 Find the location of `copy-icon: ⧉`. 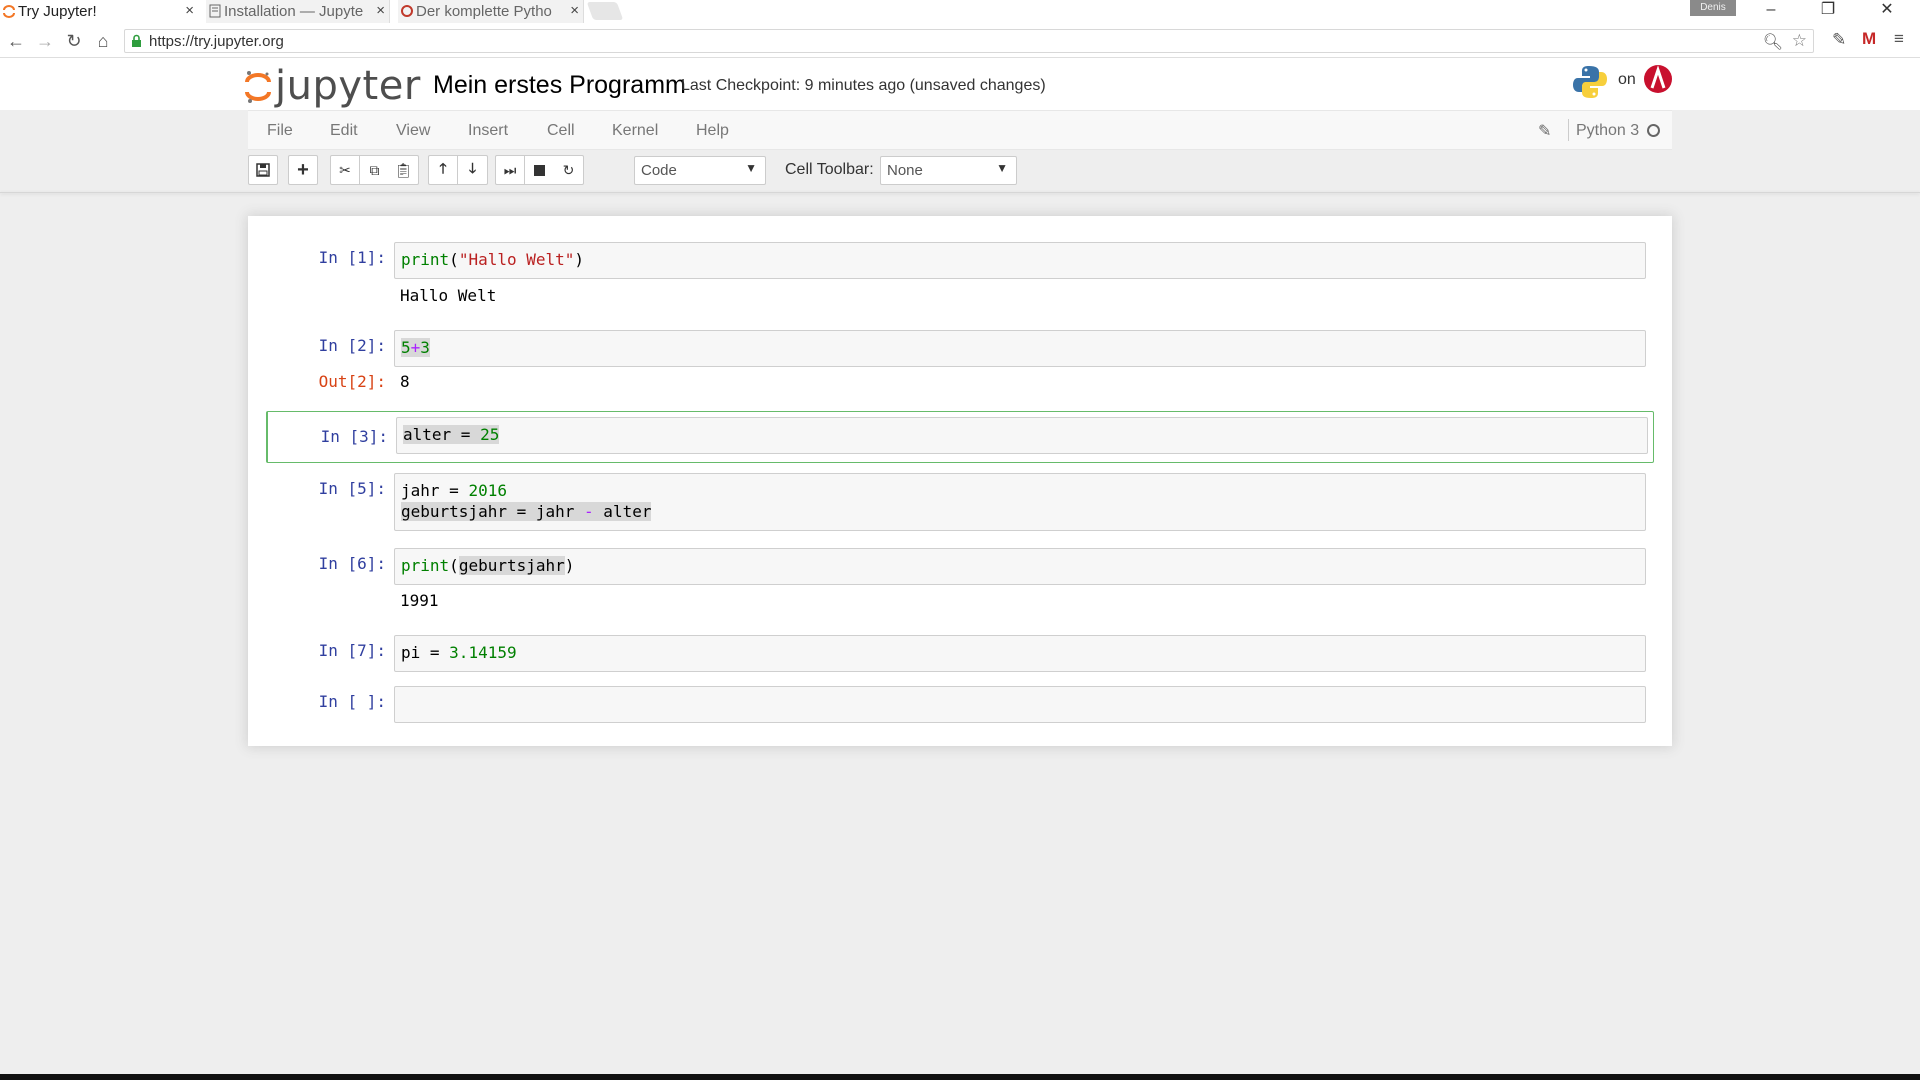

copy-icon: ⧉ is located at coordinates (374, 169).